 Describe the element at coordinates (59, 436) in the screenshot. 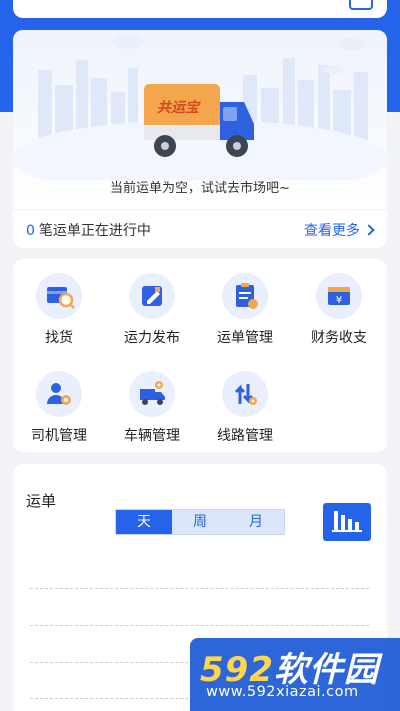

I see `menu-label: 司机管理` at that location.